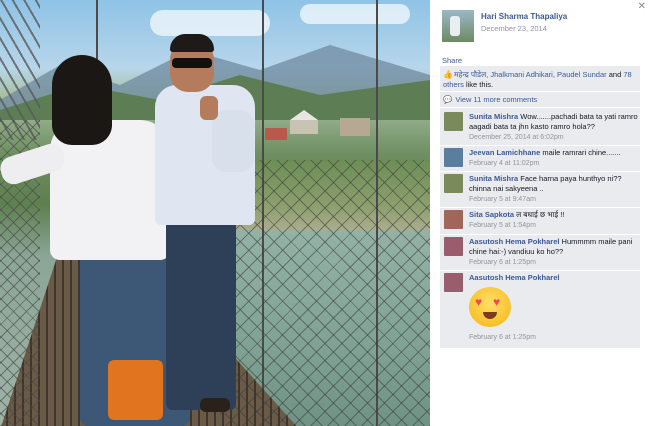 This screenshot has height=426, width=650. What do you see at coordinates (479, 84) in the screenshot?
I see `likes-suffix: like this.` at bounding box center [479, 84].